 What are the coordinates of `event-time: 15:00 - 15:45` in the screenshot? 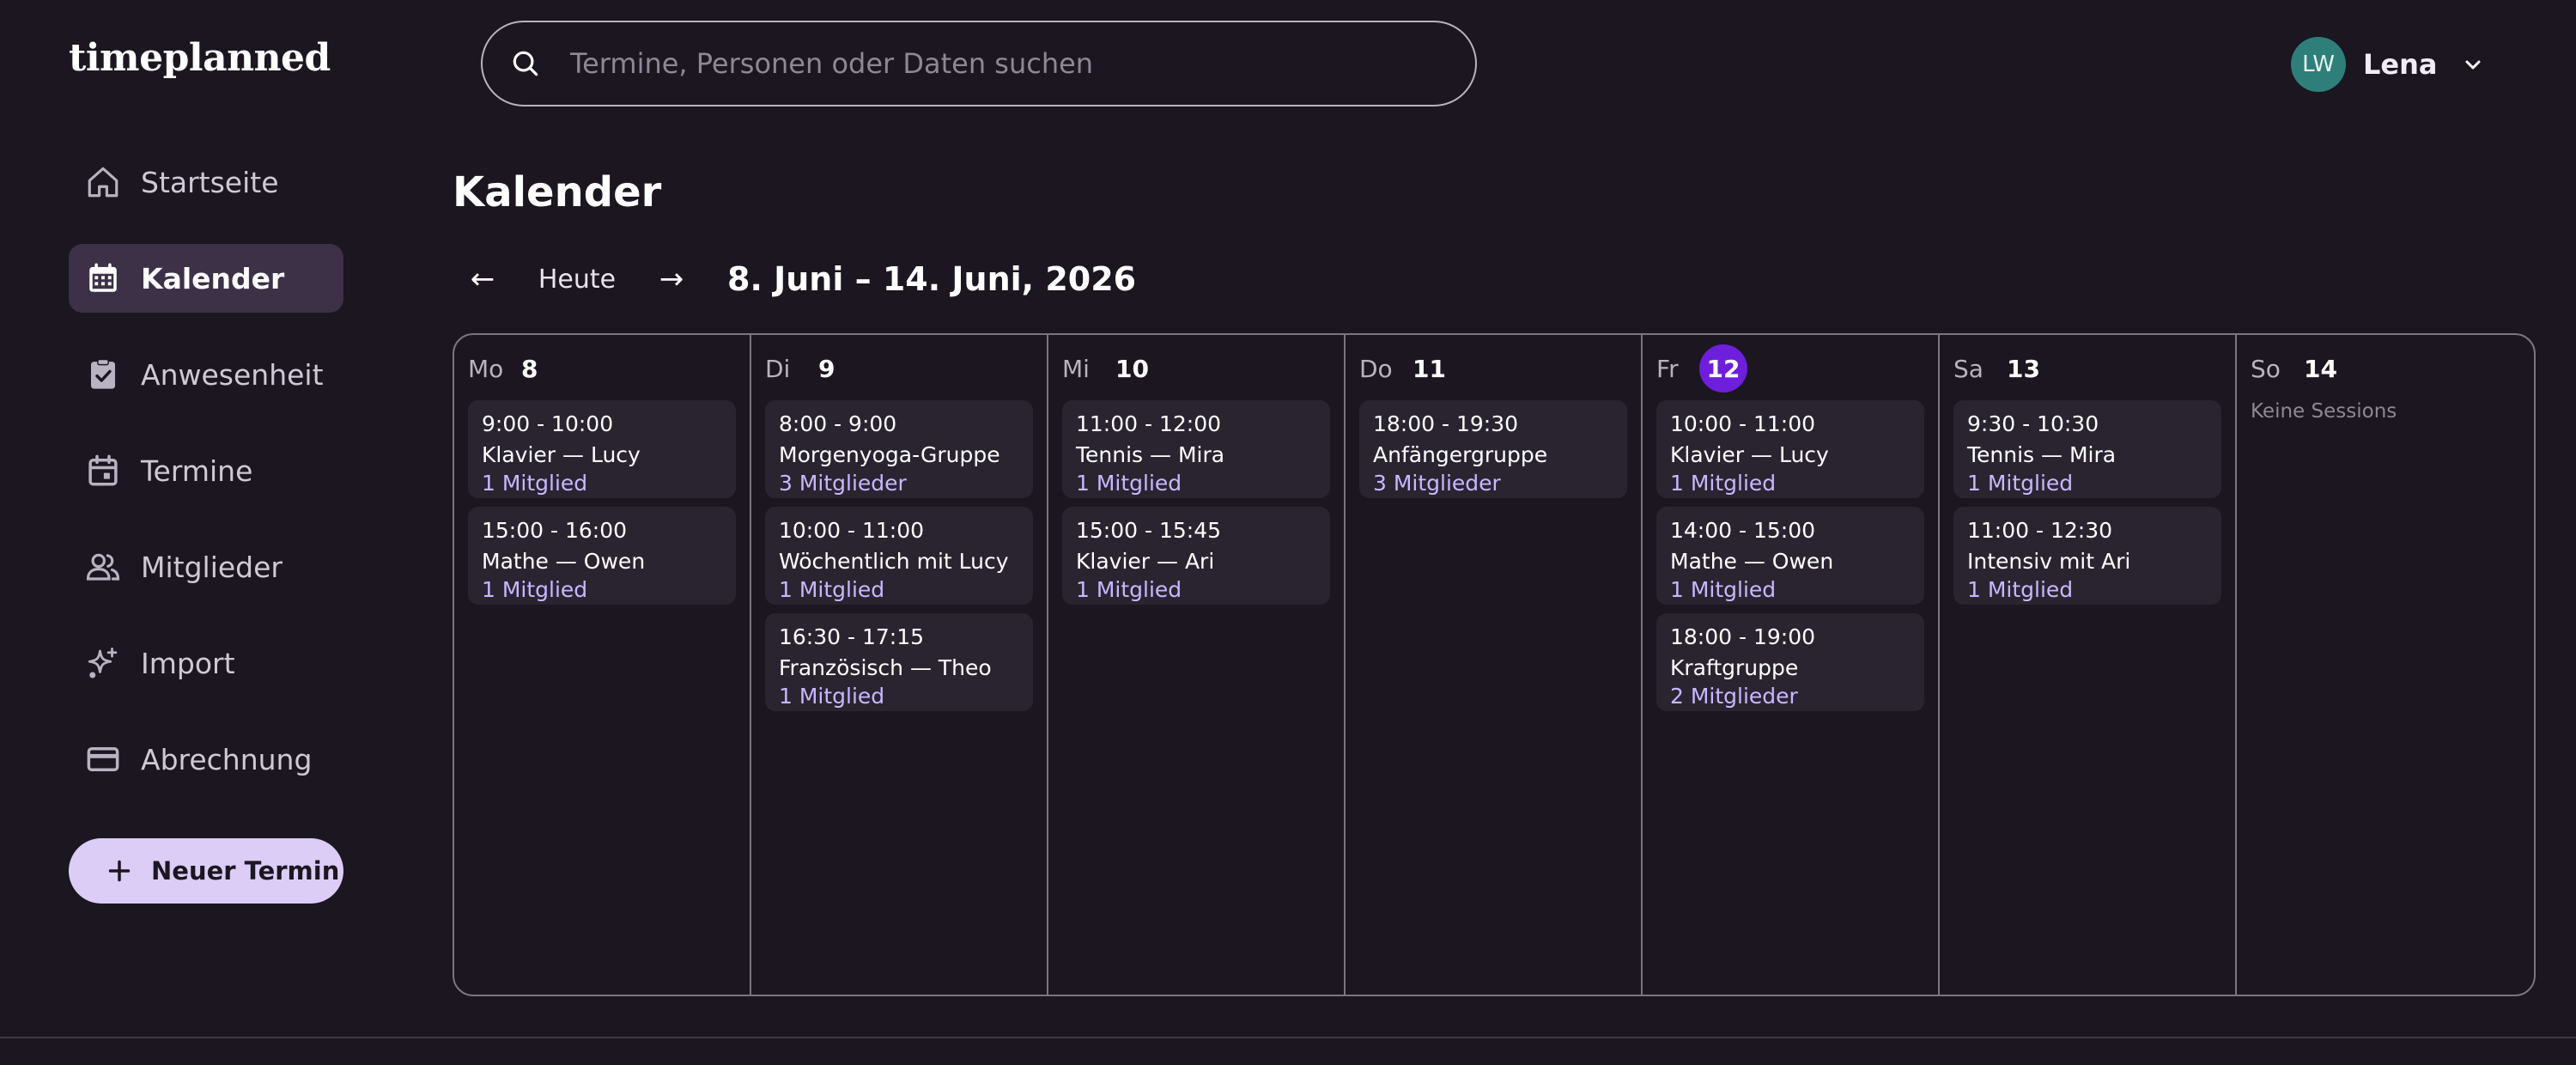 It's located at (1149, 530).